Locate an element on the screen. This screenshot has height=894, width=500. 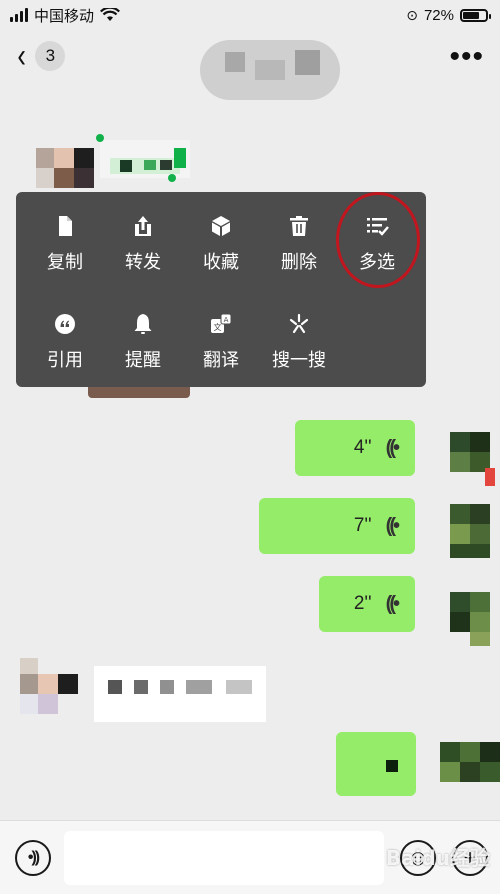
status-right: ⊙ 72% is located at coordinates (448, 15).